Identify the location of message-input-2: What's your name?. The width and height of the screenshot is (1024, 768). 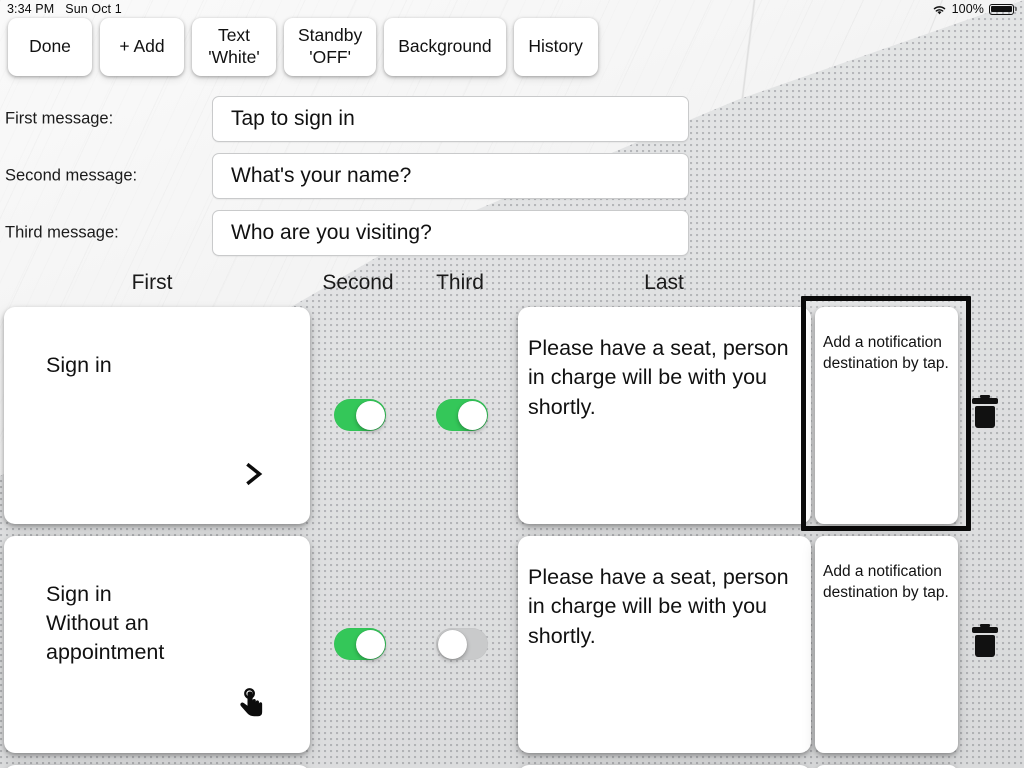
(450, 175).